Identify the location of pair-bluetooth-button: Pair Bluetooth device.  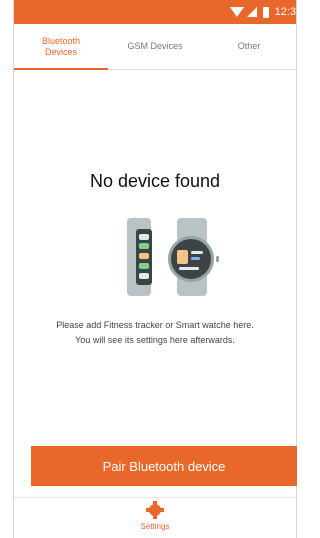
(164, 466).